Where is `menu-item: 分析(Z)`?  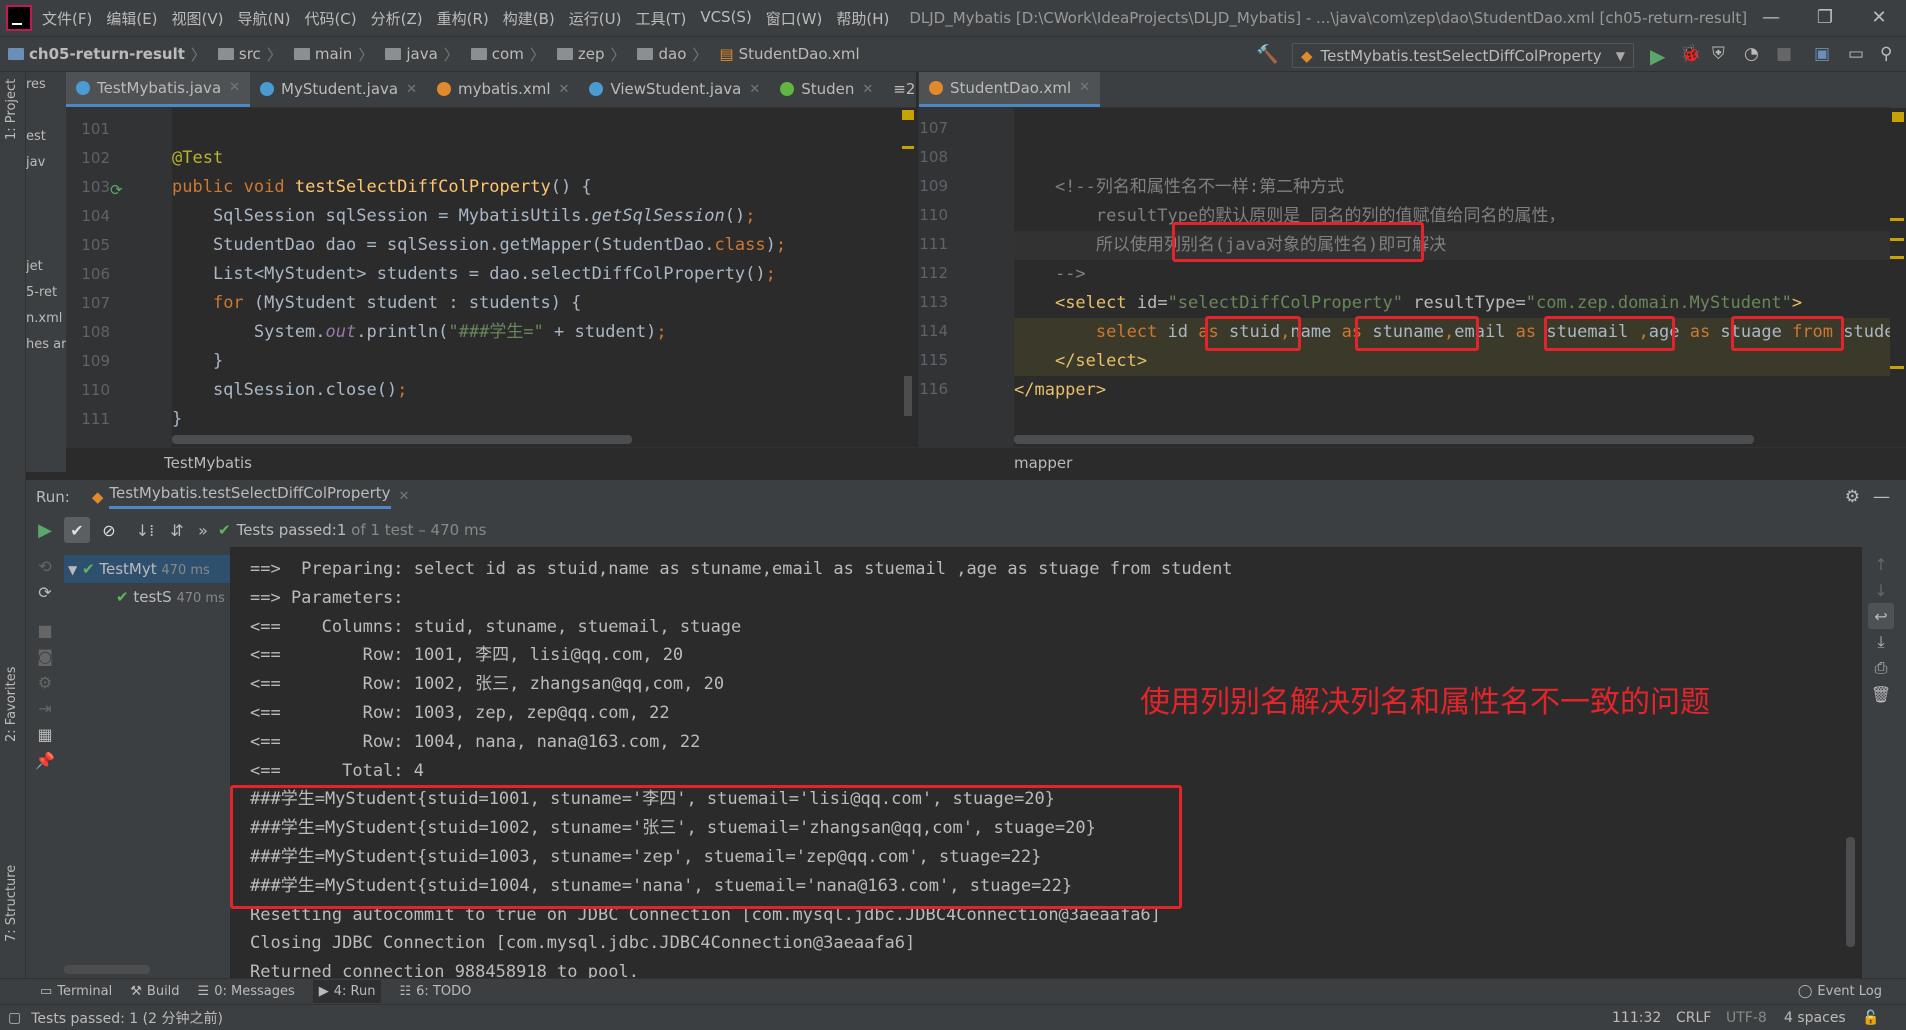 menu-item: 分析(Z) is located at coordinates (397, 18).